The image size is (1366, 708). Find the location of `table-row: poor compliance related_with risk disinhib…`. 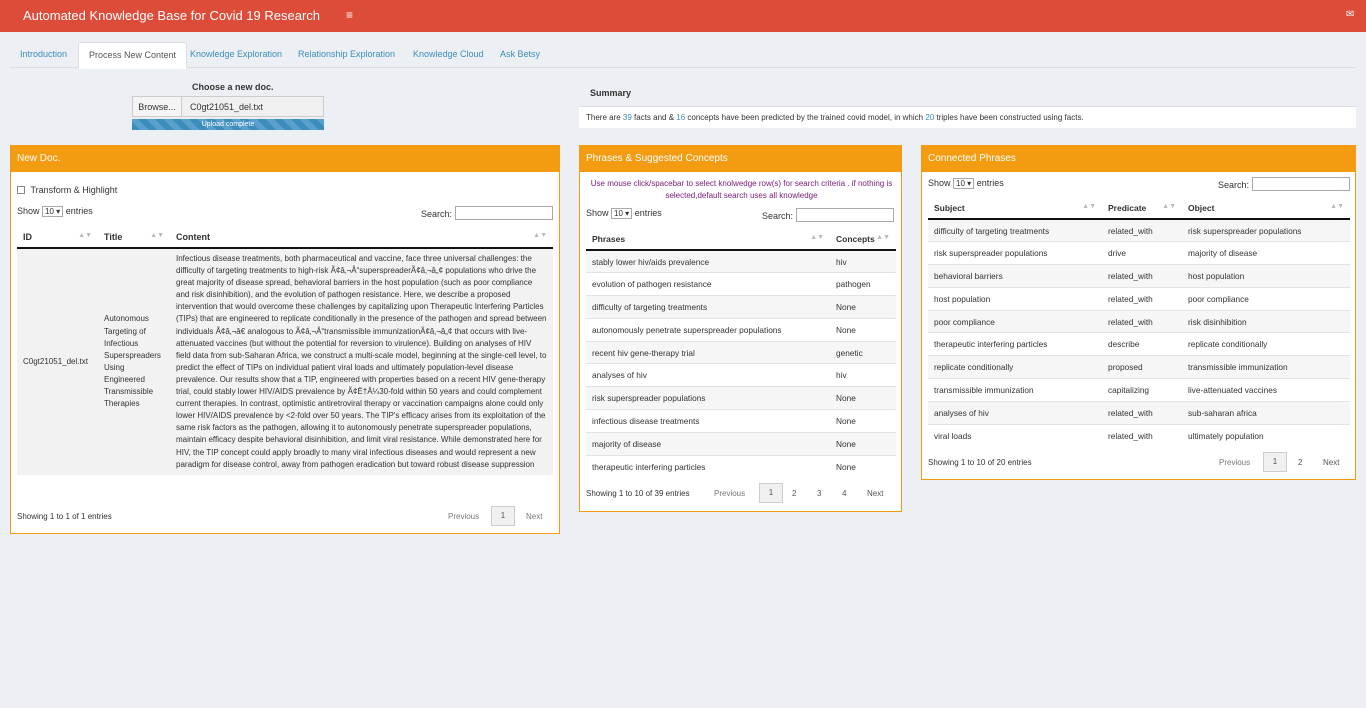

table-row: poor compliance related_with risk disinhib… is located at coordinates (1139, 321).